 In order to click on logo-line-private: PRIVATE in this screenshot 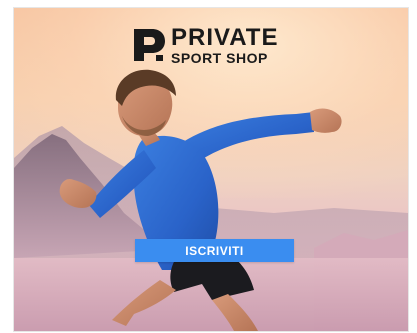, I will do `click(225, 37)`.